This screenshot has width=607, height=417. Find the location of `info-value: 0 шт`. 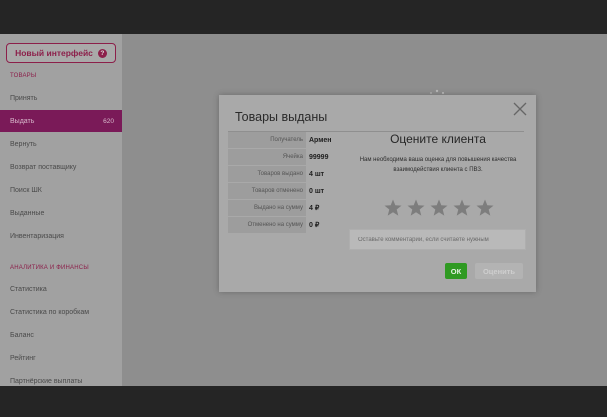

info-value: 0 шт is located at coordinates (317, 191).